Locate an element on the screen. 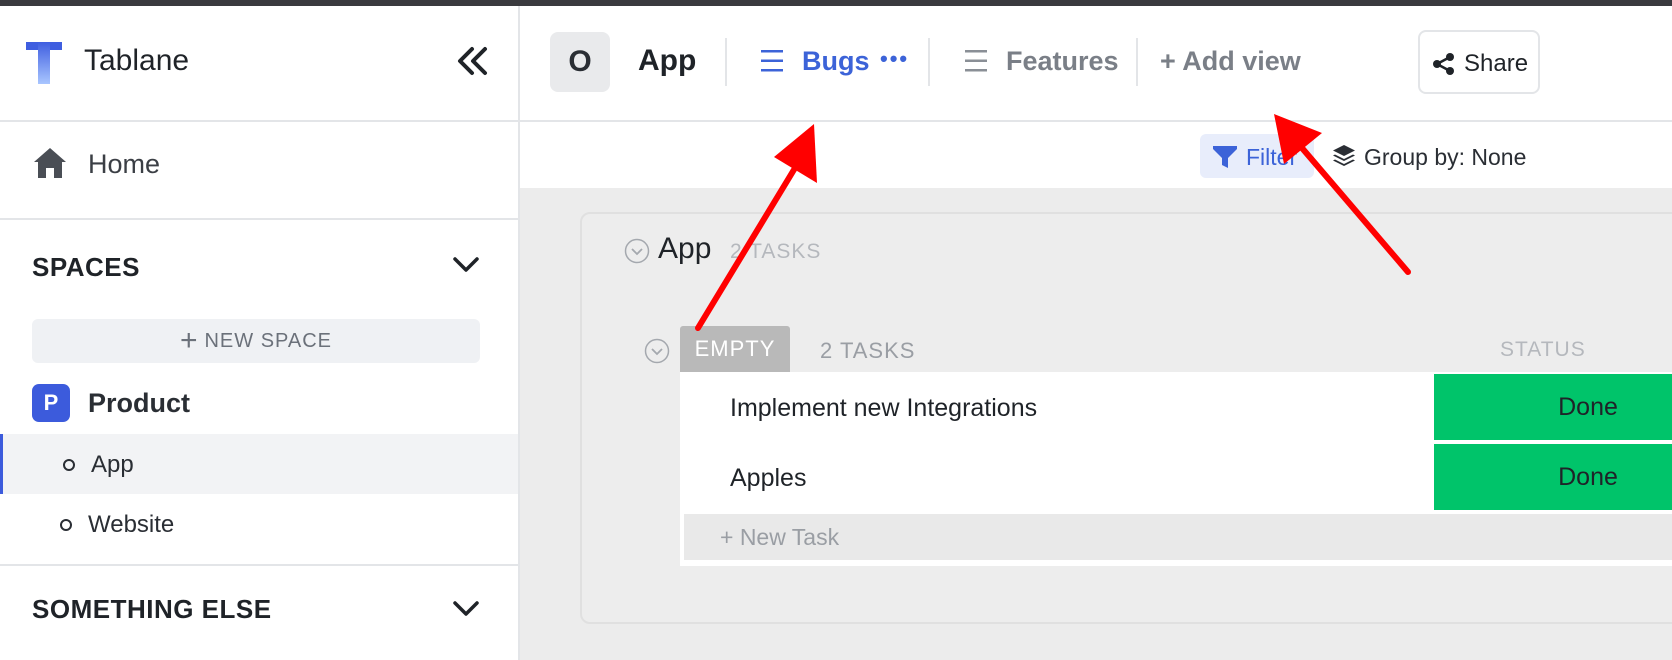 The width and height of the screenshot is (1672, 660). share-icon is located at coordinates (1444, 66).